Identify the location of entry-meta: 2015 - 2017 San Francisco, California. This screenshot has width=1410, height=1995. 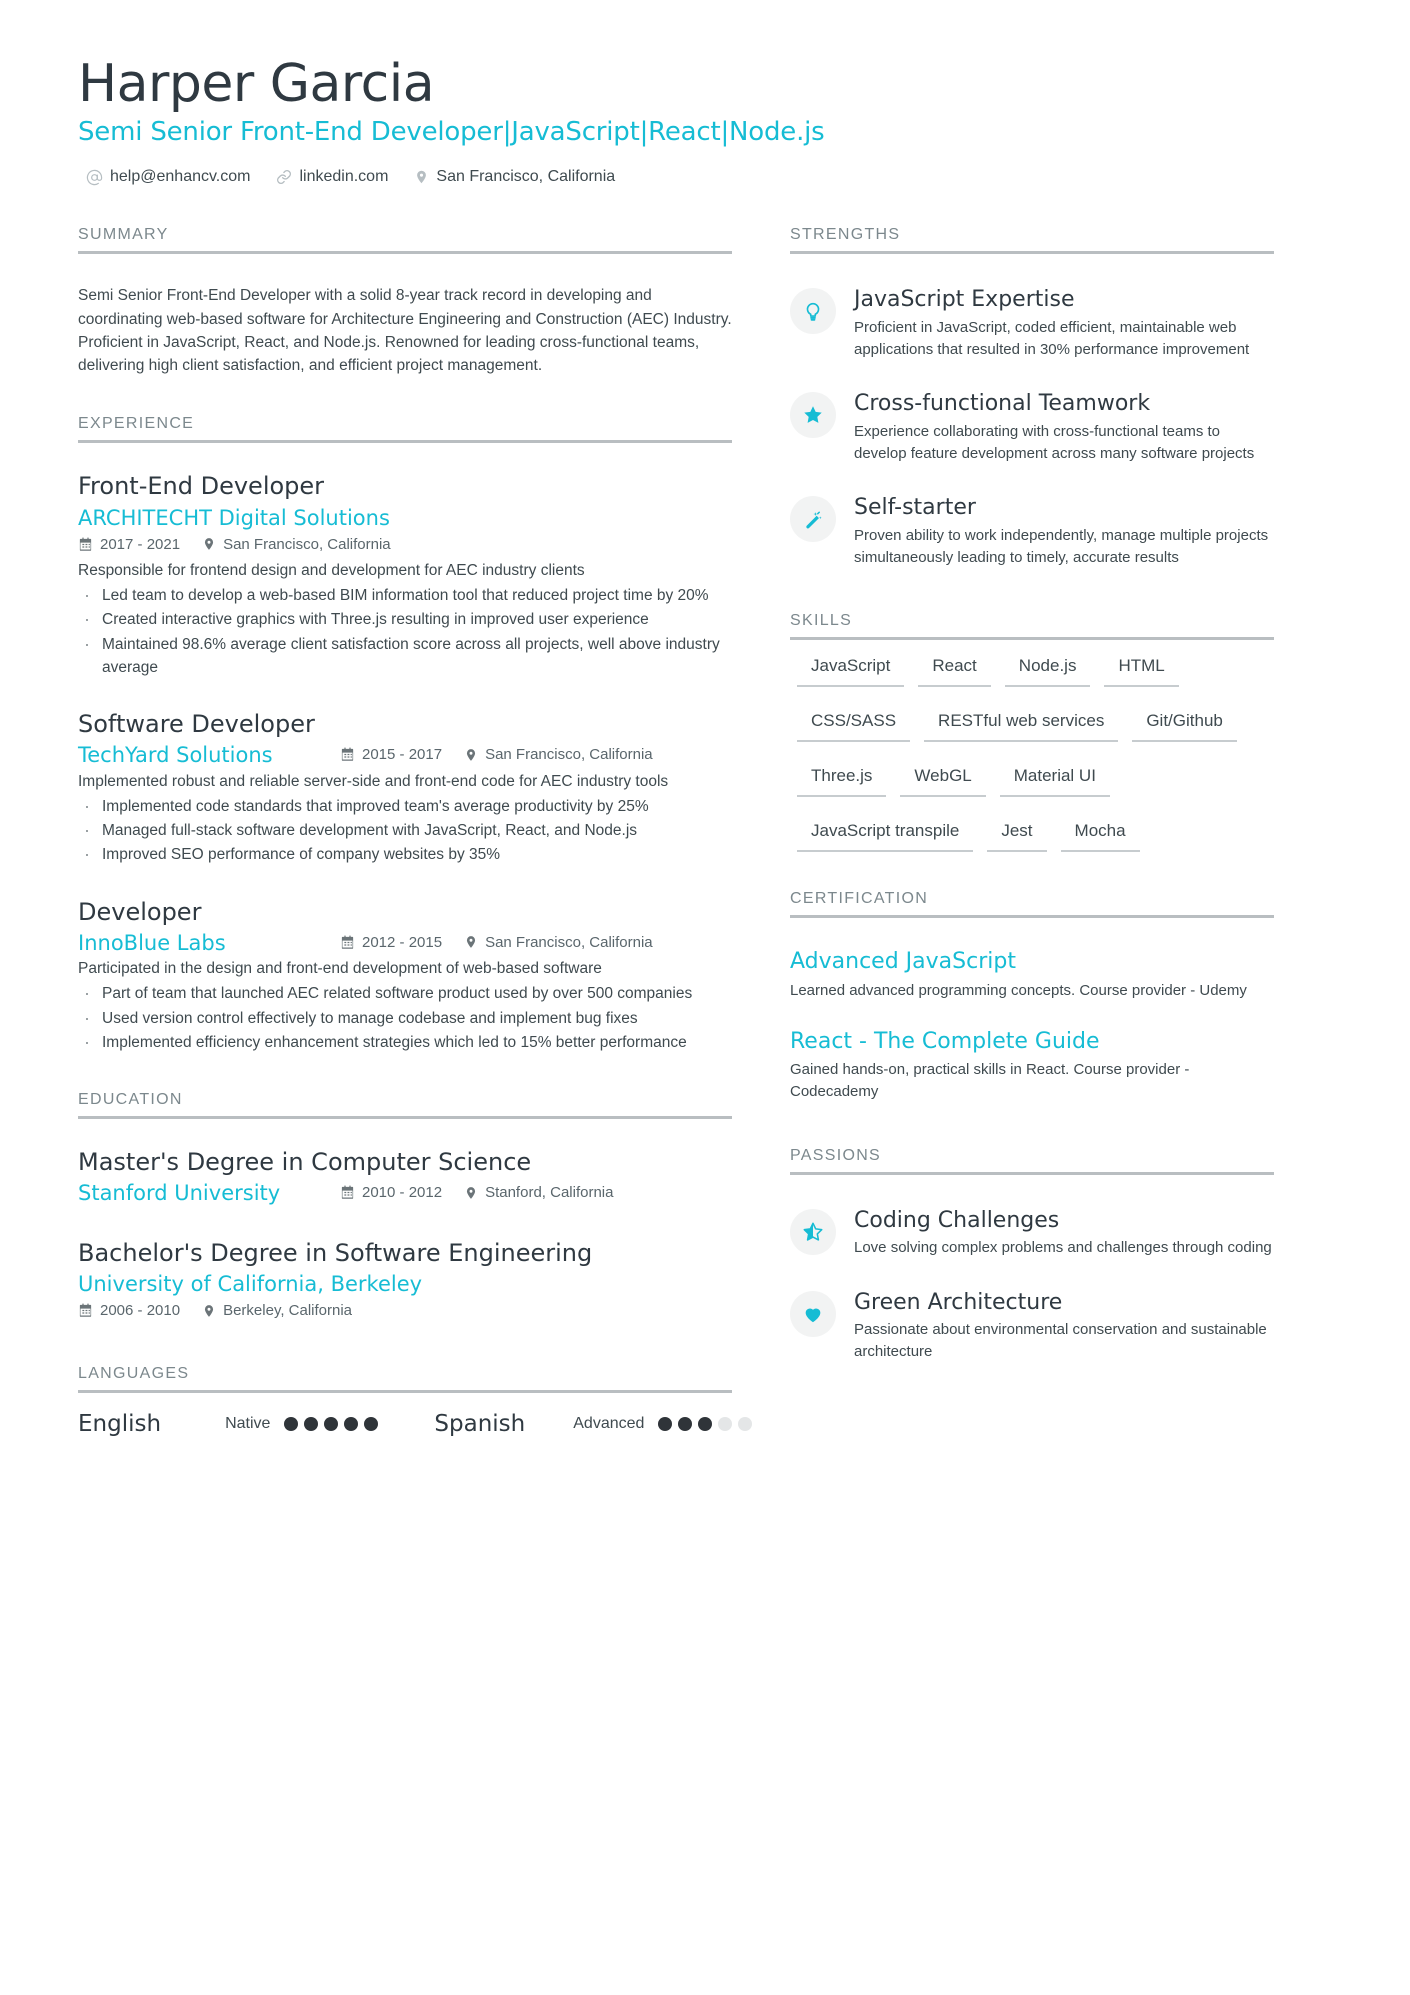
(536, 754).